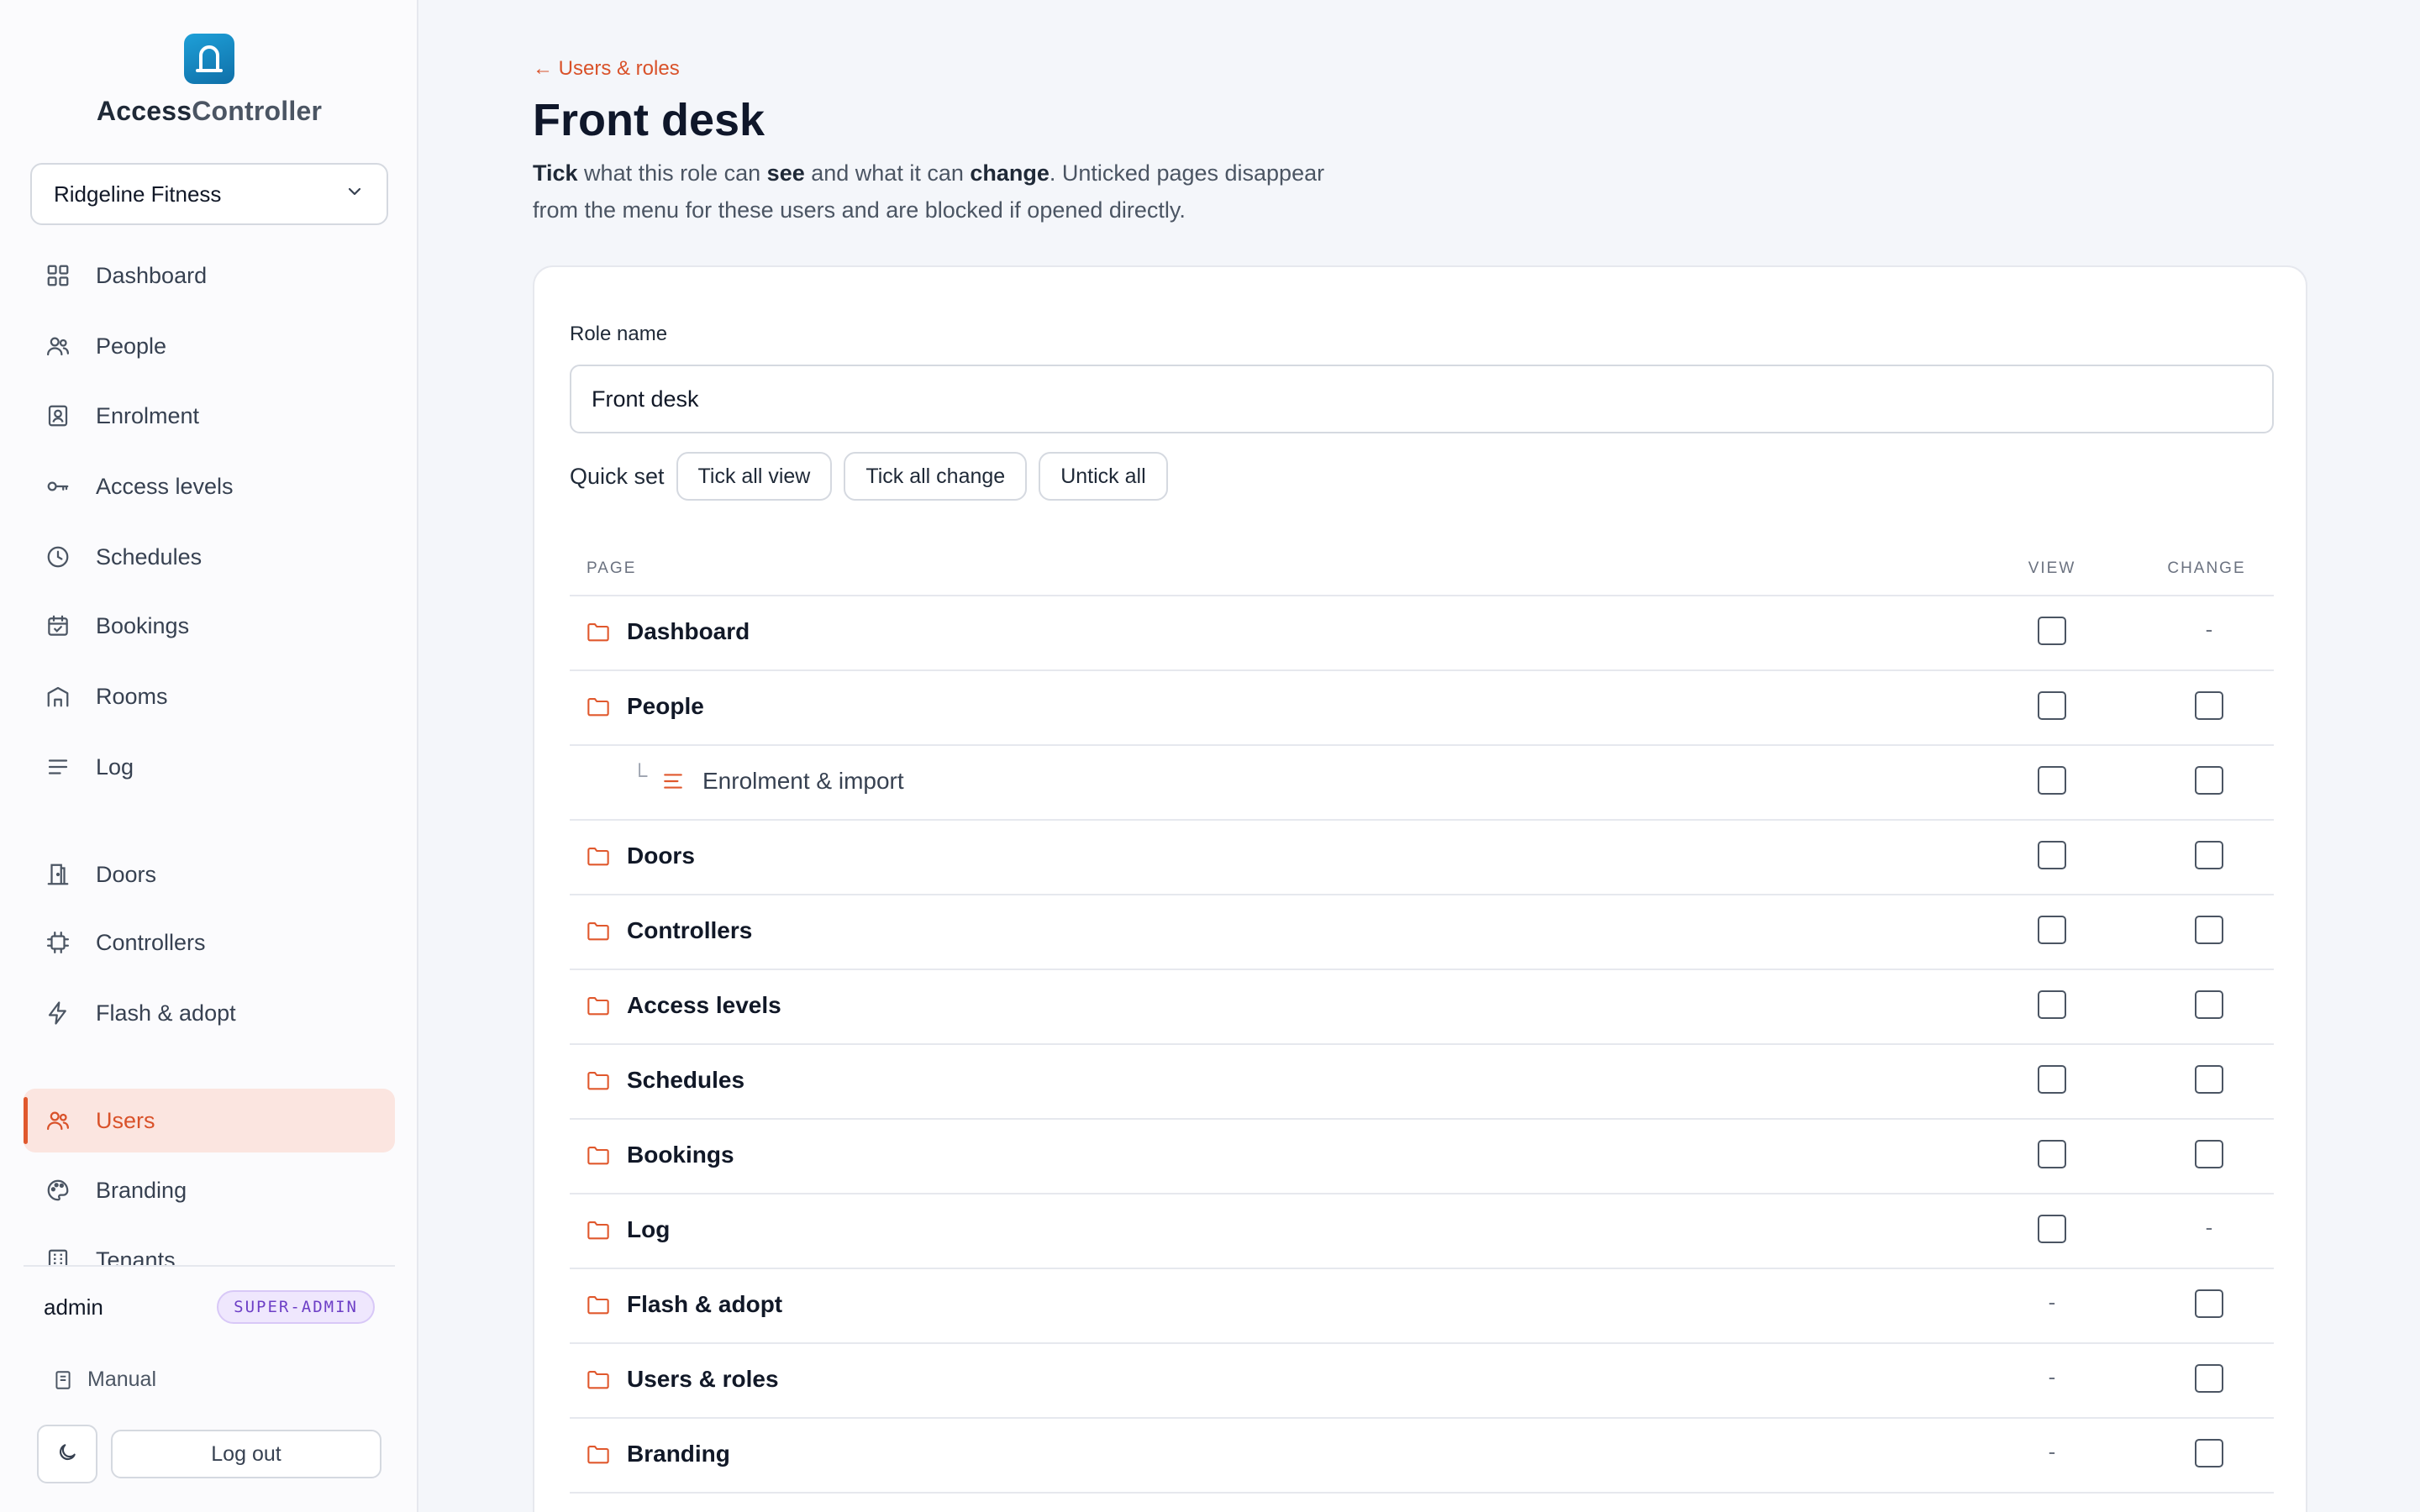  What do you see at coordinates (1422, 708) in the screenshot?
I see `table-row: People` at bounding box center [1422, 708].